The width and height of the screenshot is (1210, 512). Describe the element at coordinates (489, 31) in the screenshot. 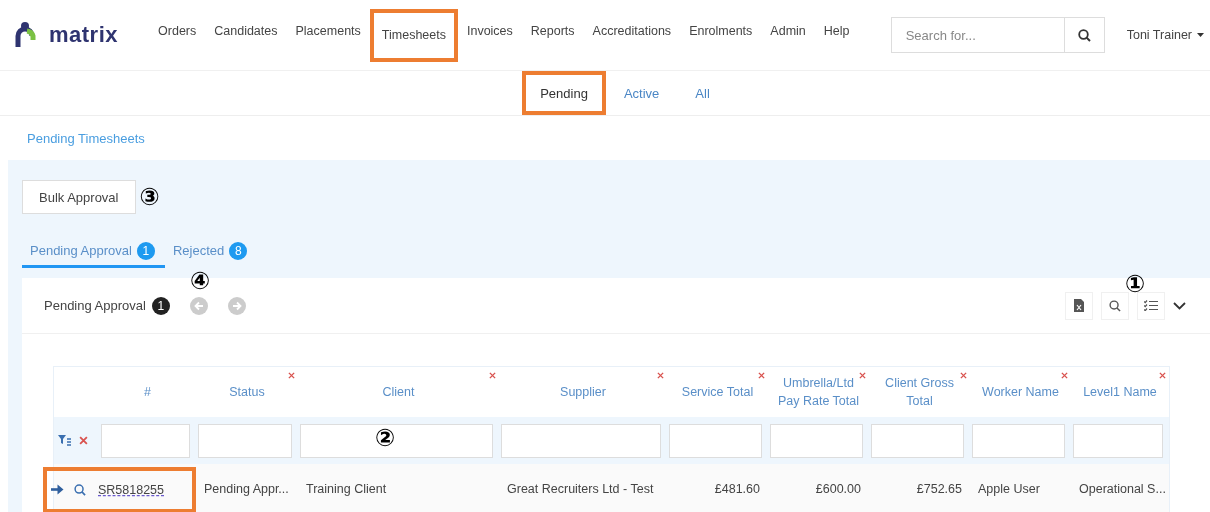

I see `nav-link: Invoices` at that location.